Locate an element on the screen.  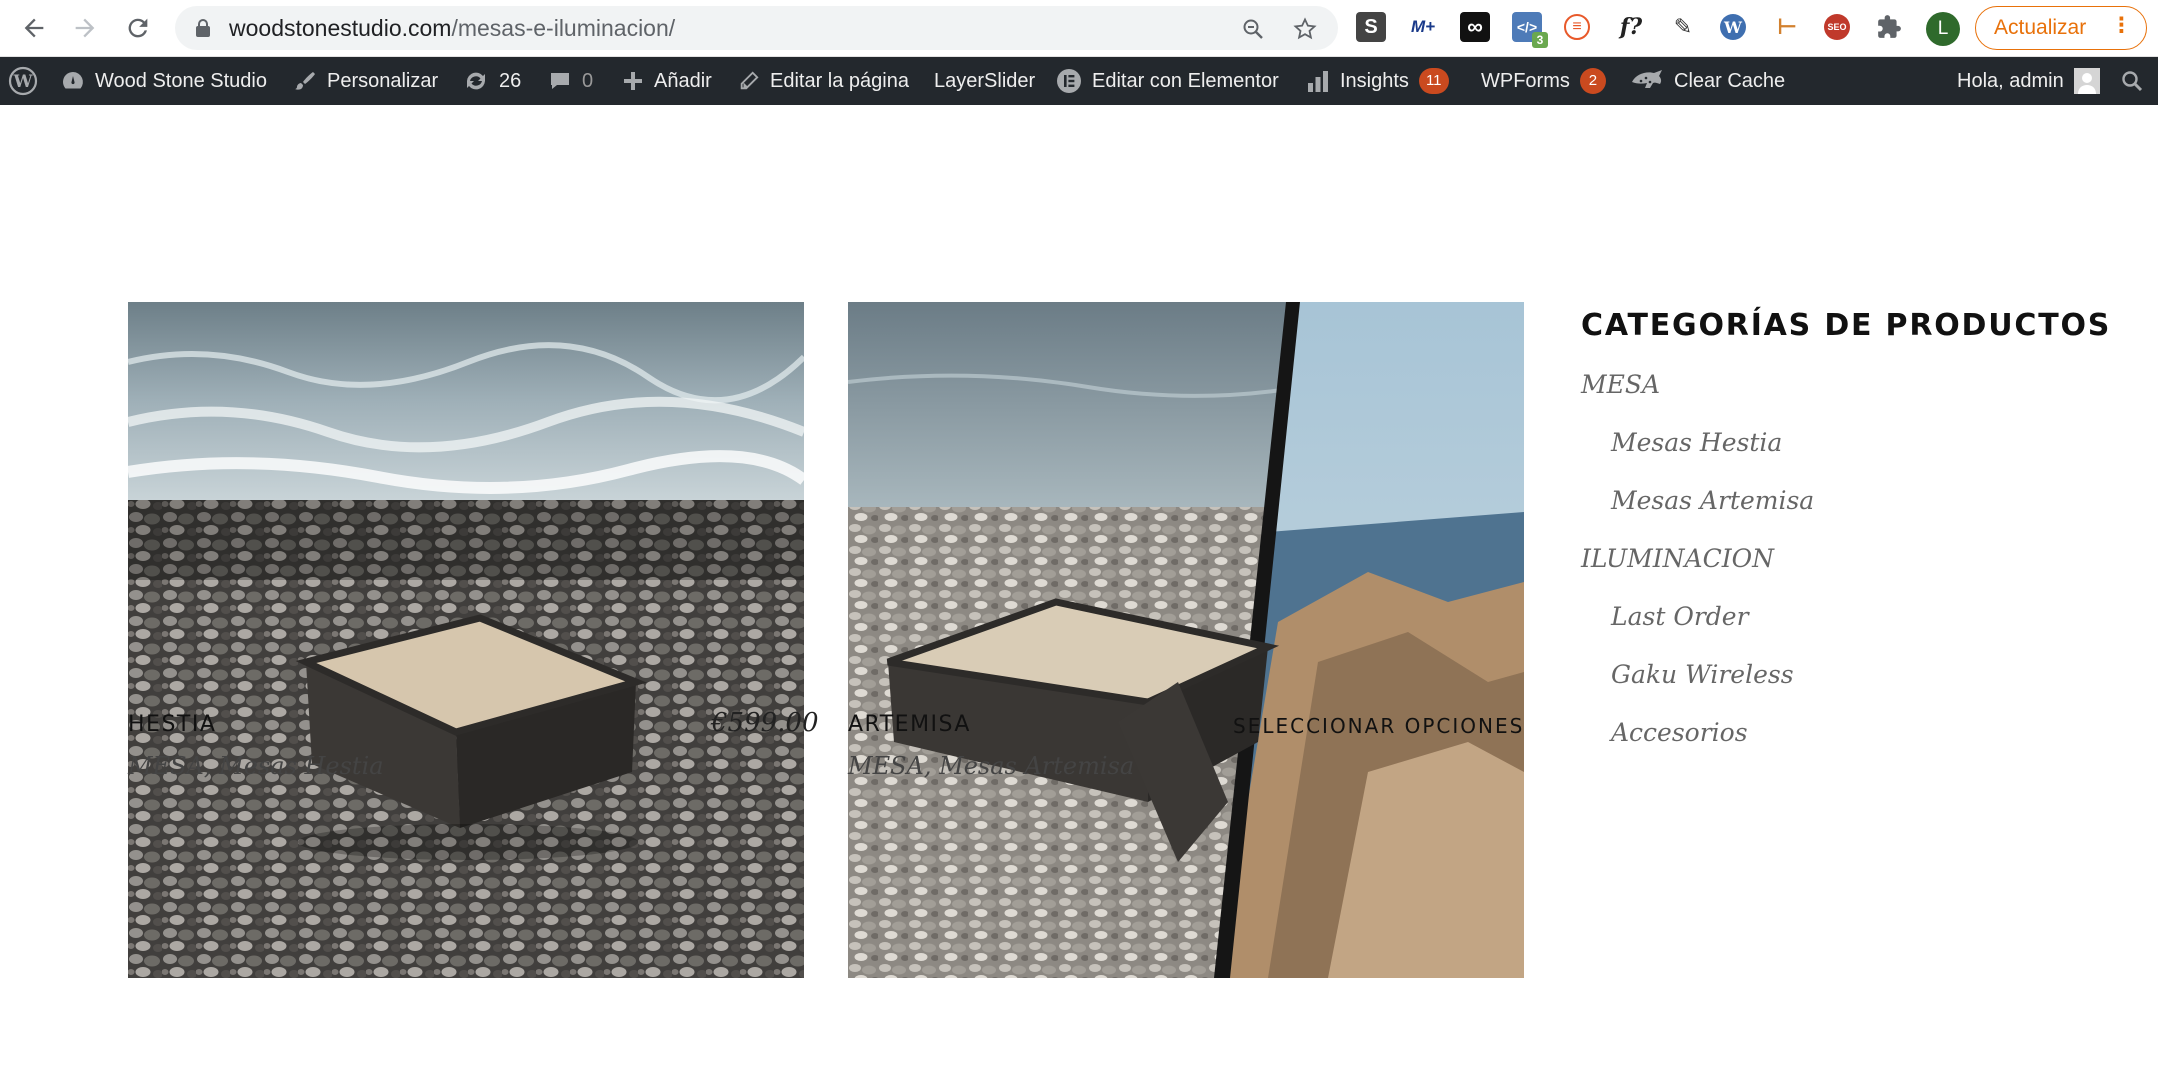
comments-count: 0 is located at coordinates (588, 81).